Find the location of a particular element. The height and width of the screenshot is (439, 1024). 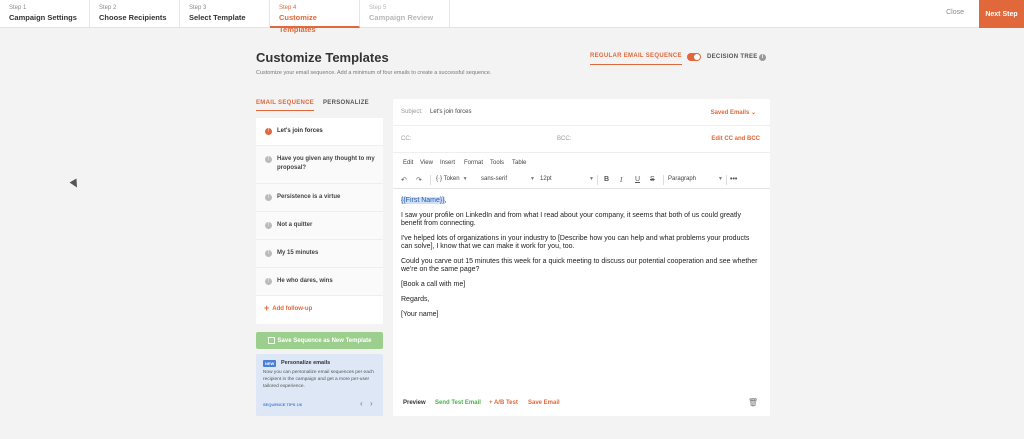

strikethrough-icon: S is located at coordinates (652, 179).